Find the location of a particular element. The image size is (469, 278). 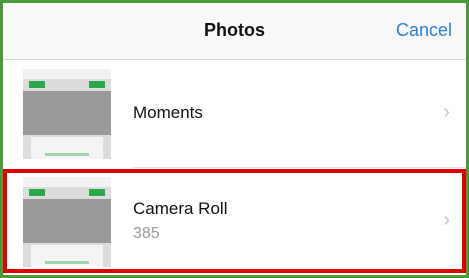

album-photo-count: 385 is located at coordinates (146, 233).